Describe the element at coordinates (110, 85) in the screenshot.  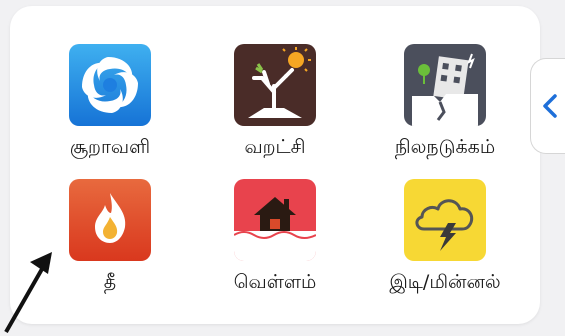
I see `cyclone-icon` at that location.